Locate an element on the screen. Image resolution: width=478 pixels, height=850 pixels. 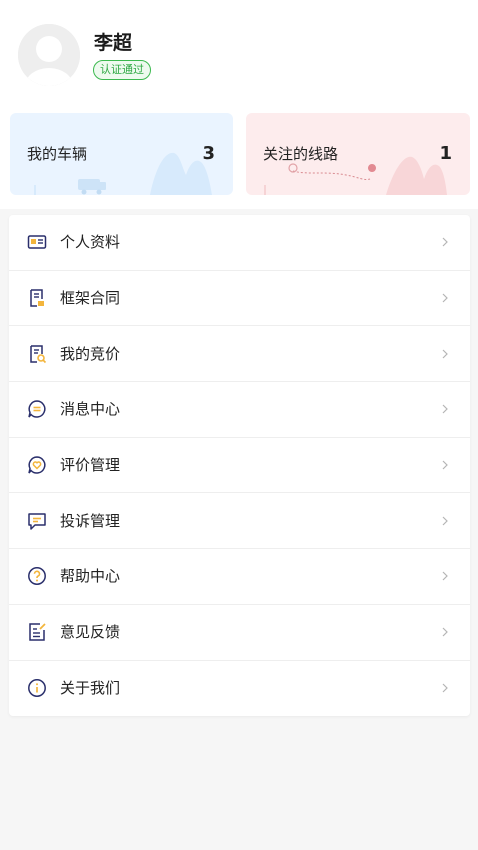
menu-item-complaint-management: 投诉管理 is located at coordinates (239, 521).